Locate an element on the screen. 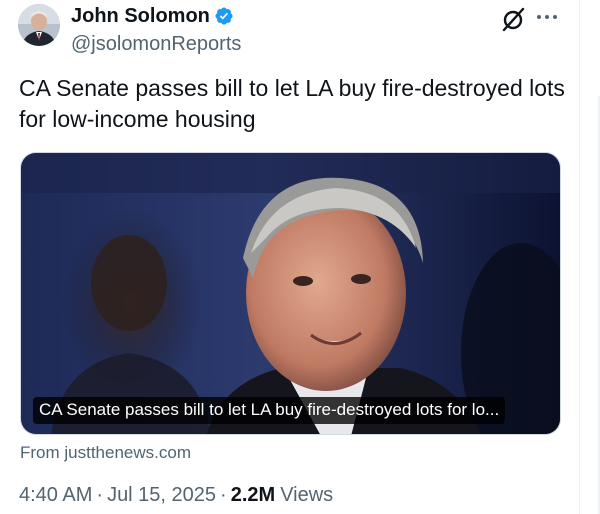  grok-icon is located at coordinates (514, 19).